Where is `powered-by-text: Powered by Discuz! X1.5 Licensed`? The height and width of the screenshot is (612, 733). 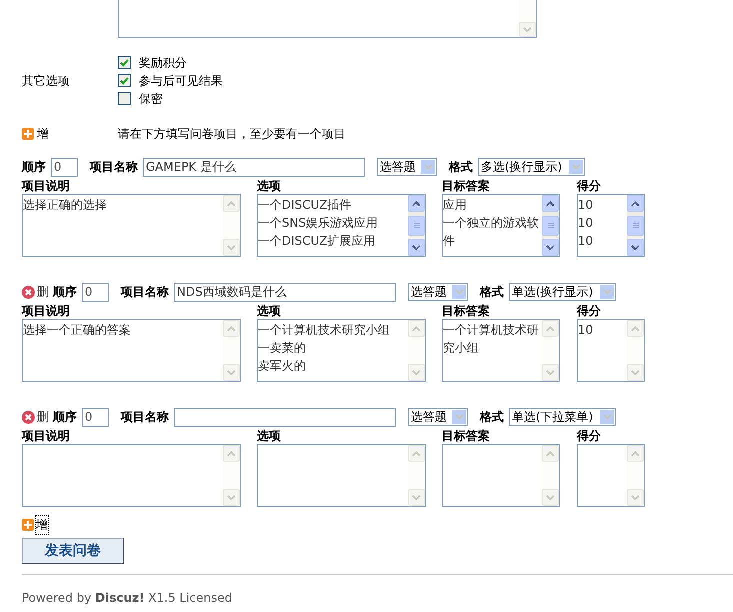
powered-by-text: Powered by Discuz! X1.5 Licensed is located at coordinates (127, 598).